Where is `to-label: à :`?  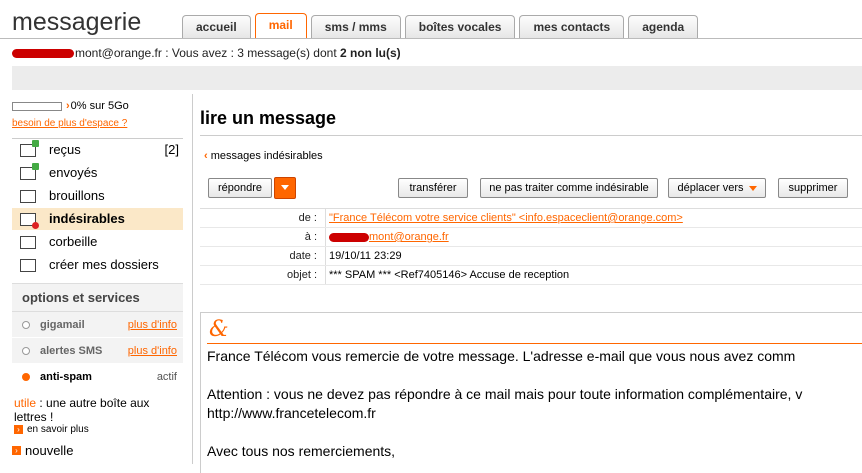 to-label: à : is located at coordinates (263, 237).